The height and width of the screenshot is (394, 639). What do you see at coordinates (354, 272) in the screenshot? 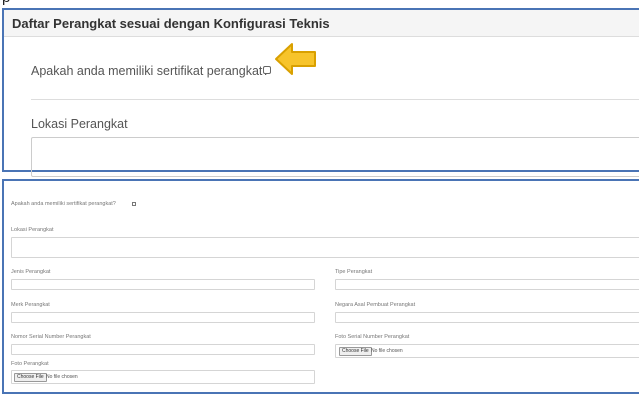
I see `form-tipe-label: Tipe Perangkat` at bounding box center [354, 272].